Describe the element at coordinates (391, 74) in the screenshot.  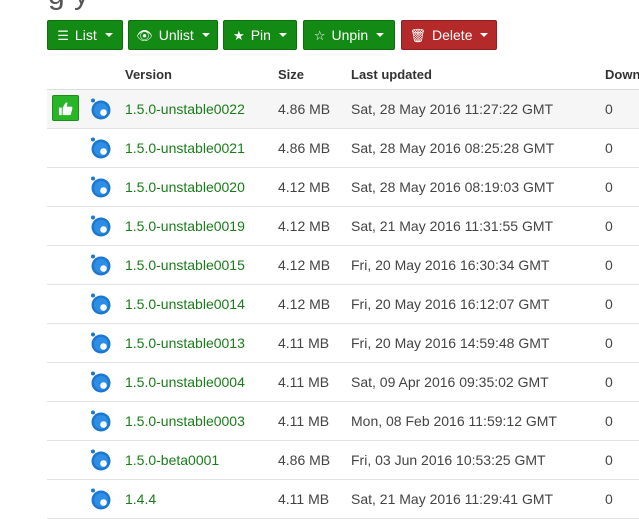
I see `column-header-last-updated: Last updated` at that location.